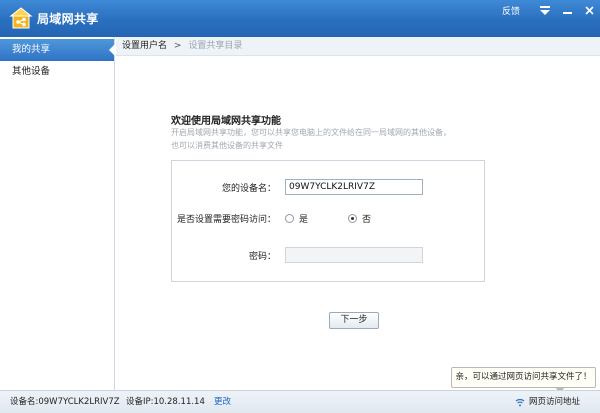 The height and width of the screenshot is (413, 600). What do you see at coordinates (352, 218) in the screenshot?
I see `radio-no-circle` at bounding box center [352, 218].